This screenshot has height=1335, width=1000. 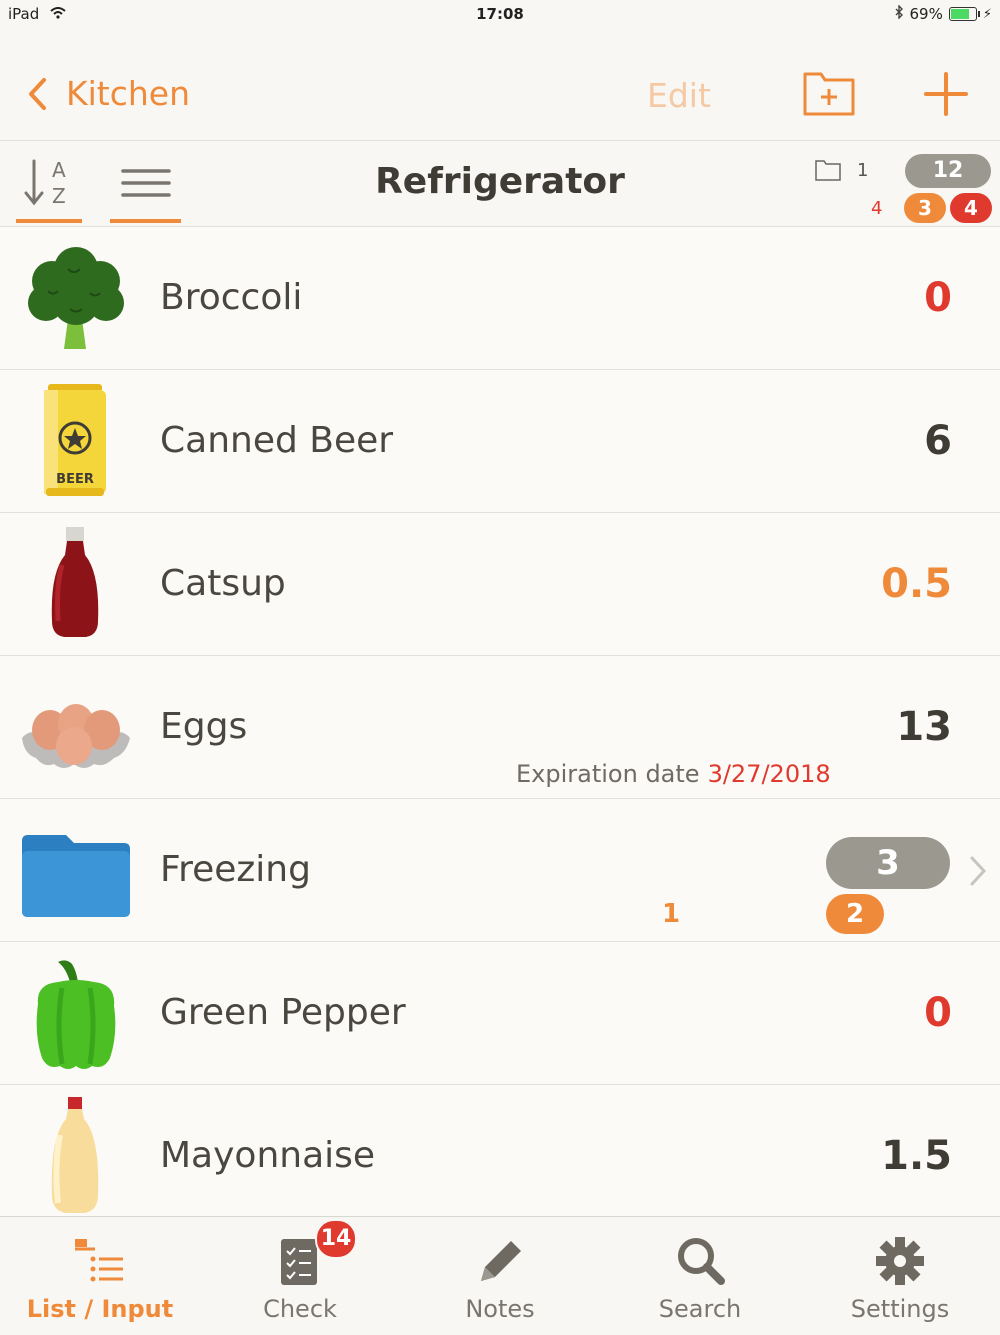 What do you see at coordinates (501, 1261) in the screenshot?
I see `pencil-icon` at bounding box center [501, 1261].